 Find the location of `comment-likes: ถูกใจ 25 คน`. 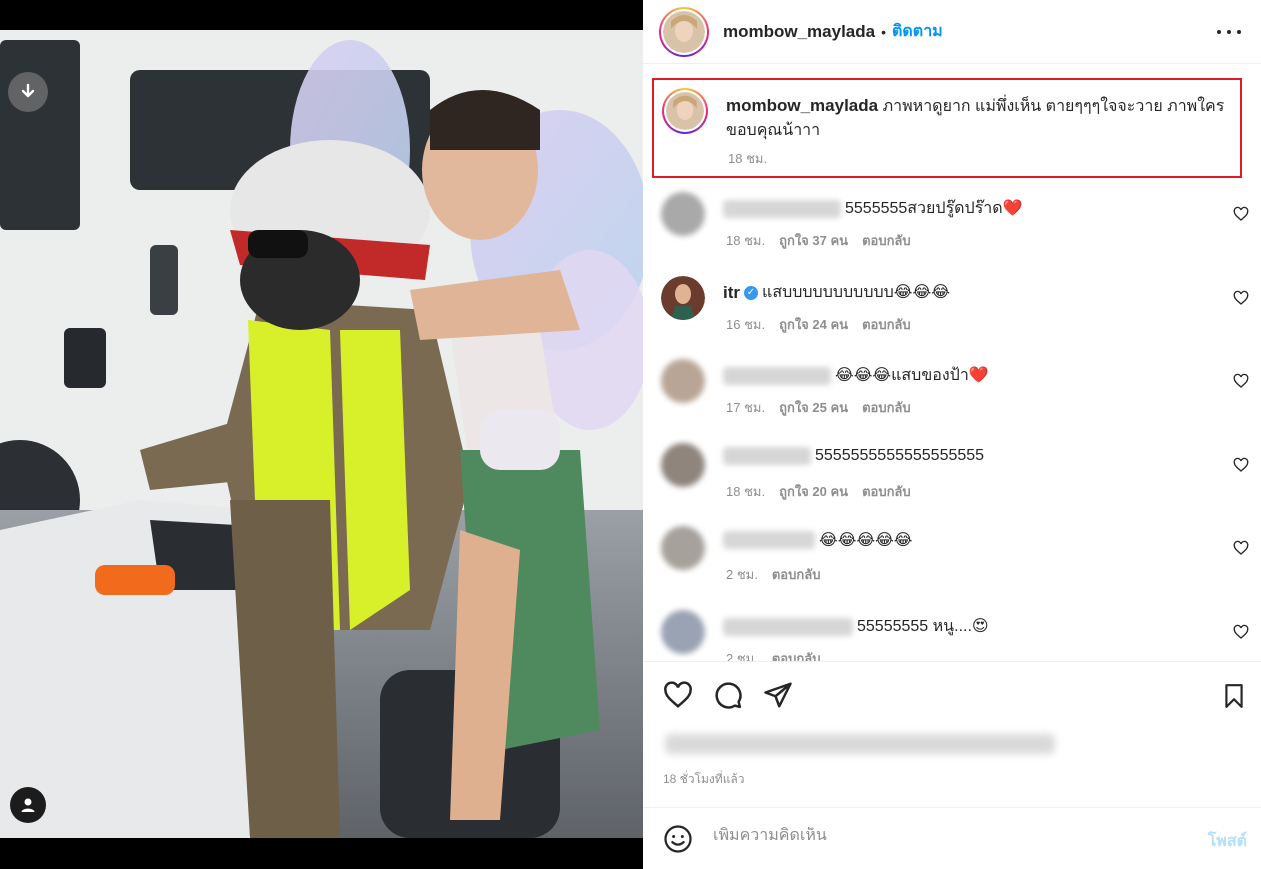

comment-likes: ถูกใจ 25 คน is located at coordinates (813, 407).